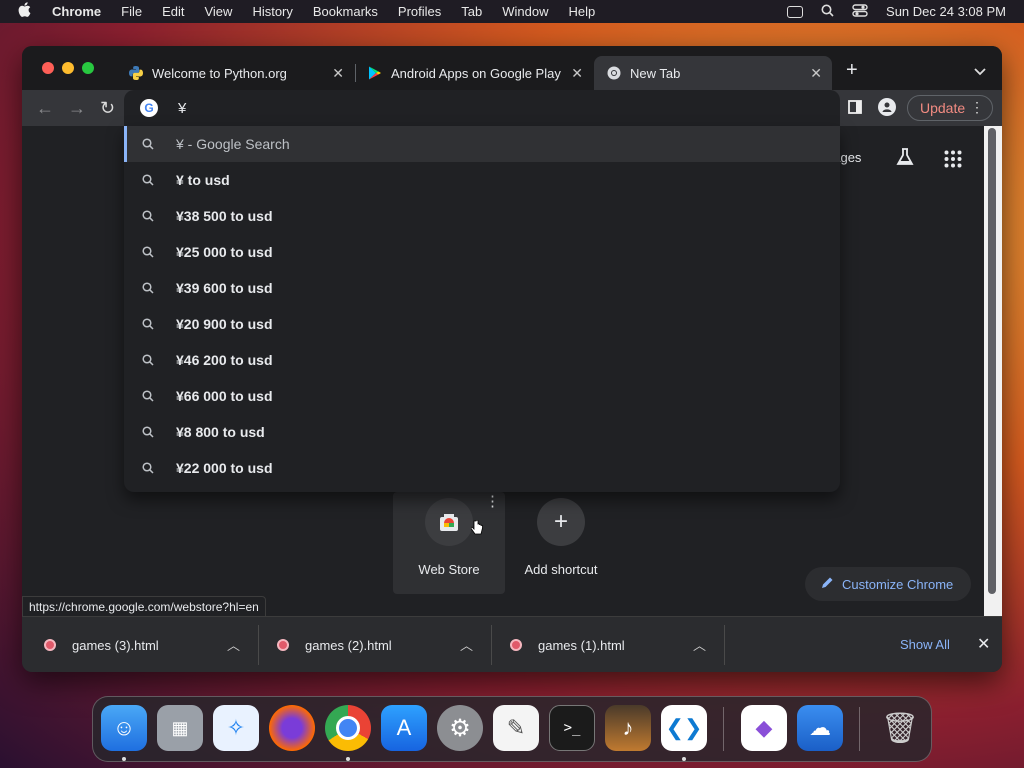 The height and width of the screenshot is (768, 1024). What do you see at coordinates (572, 728) in the screenshot?
I see `terminal-icon: >_` at bounding box center [572, 728].